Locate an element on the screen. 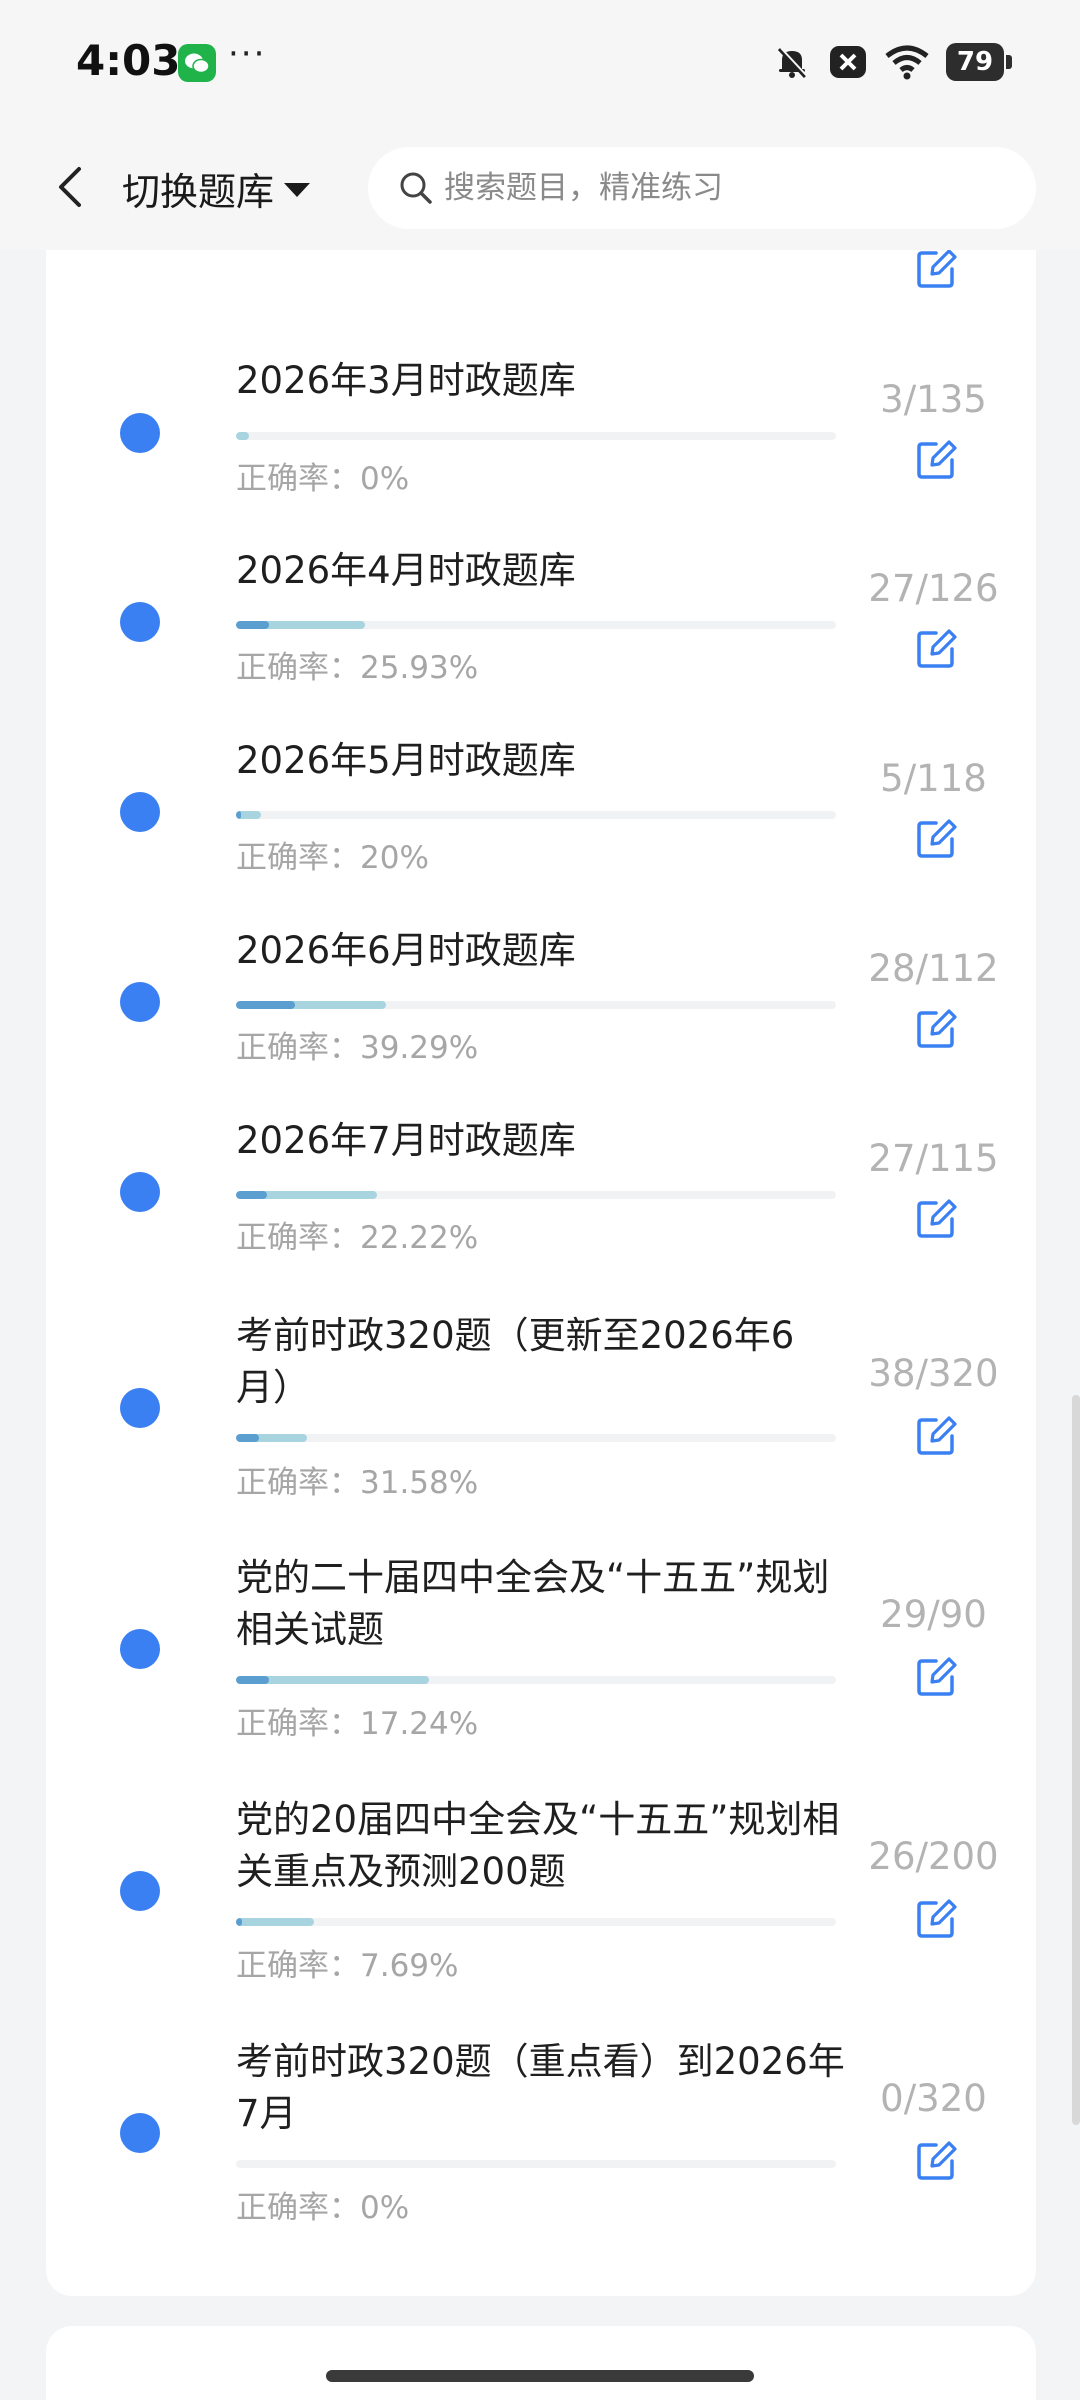  status-icons: 79 is located at coordinates (892, 62).